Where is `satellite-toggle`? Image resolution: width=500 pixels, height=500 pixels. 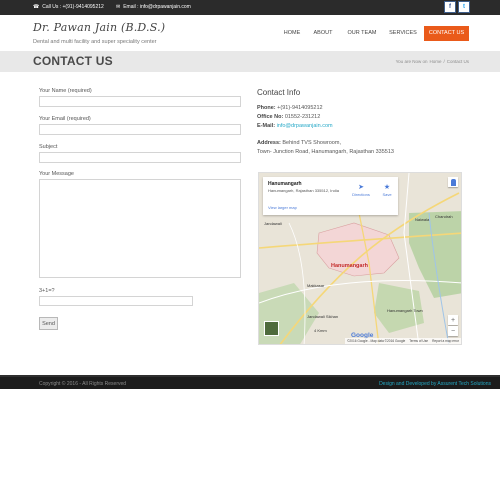 satellite-toggle is located at coordinates (271, 328).